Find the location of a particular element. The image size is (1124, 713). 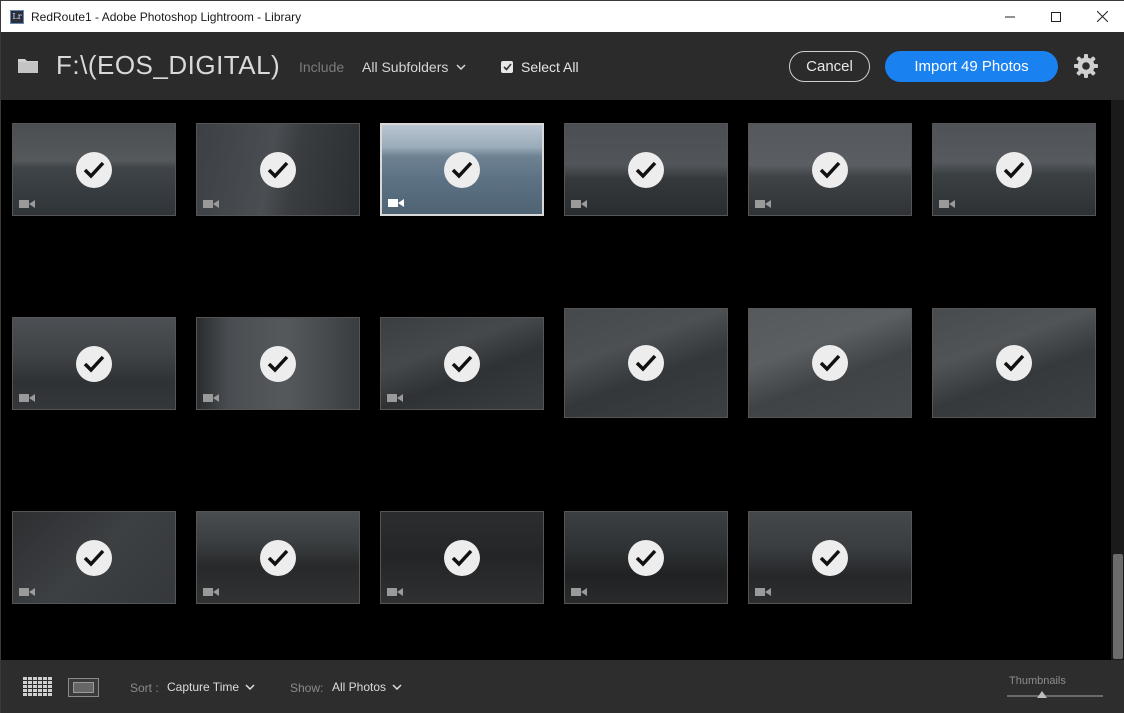

thumbnail-size-slider is located at coordinates (1055, 696).